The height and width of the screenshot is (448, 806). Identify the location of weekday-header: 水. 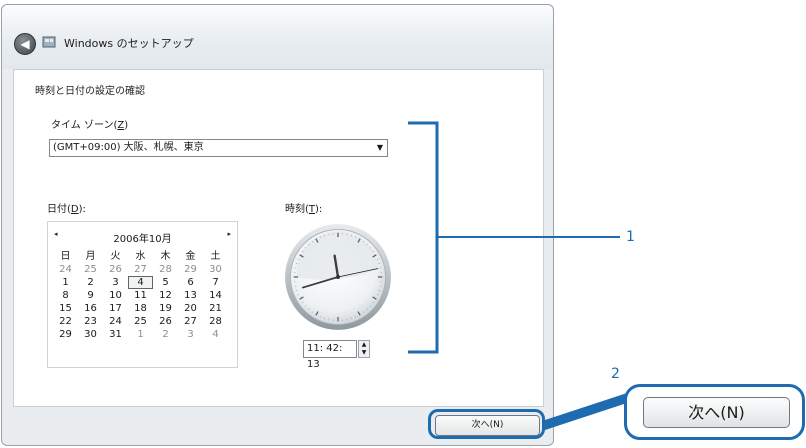
(140, 256).